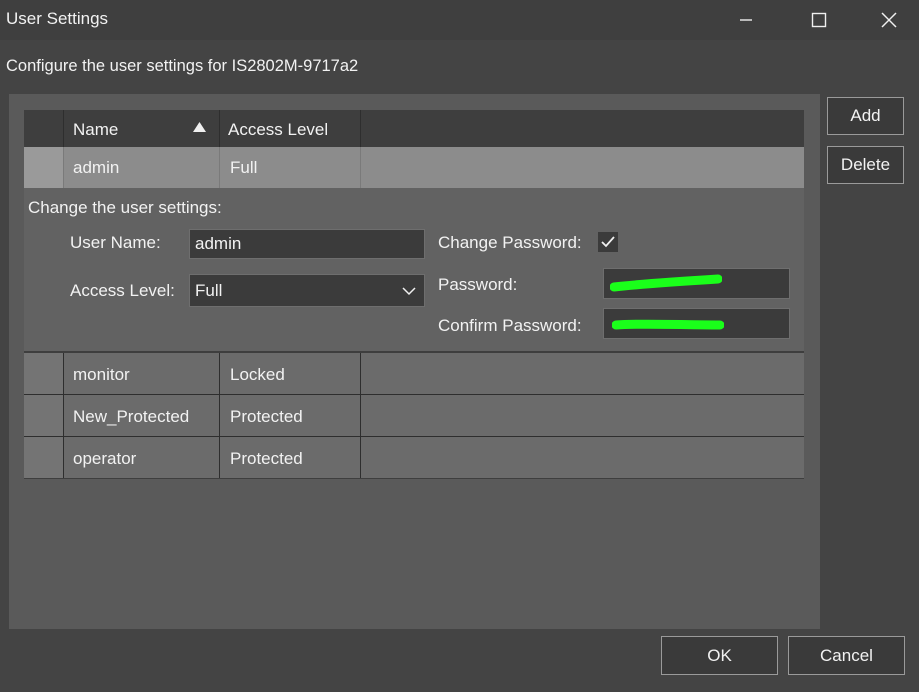 The image size is (919, 692). I want to click on username-input: admin, so click(307, 244).